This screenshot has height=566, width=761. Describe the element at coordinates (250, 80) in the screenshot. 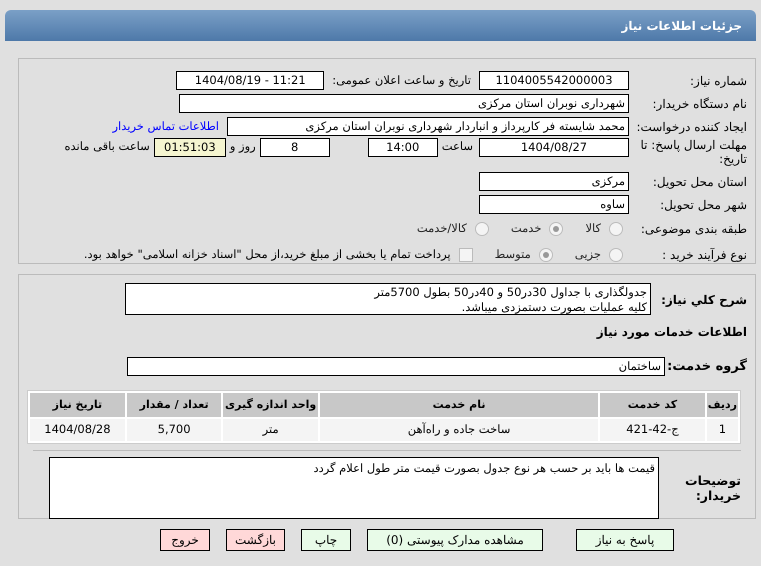

I see `field-value: 1404/08/19 - 11:21` at that location.